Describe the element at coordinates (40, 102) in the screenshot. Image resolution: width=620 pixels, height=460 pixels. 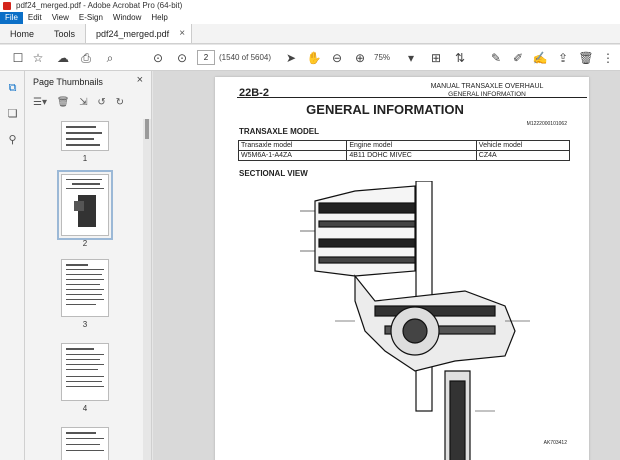
I see `thumbnail-options-icon: ☰▾` at that location.